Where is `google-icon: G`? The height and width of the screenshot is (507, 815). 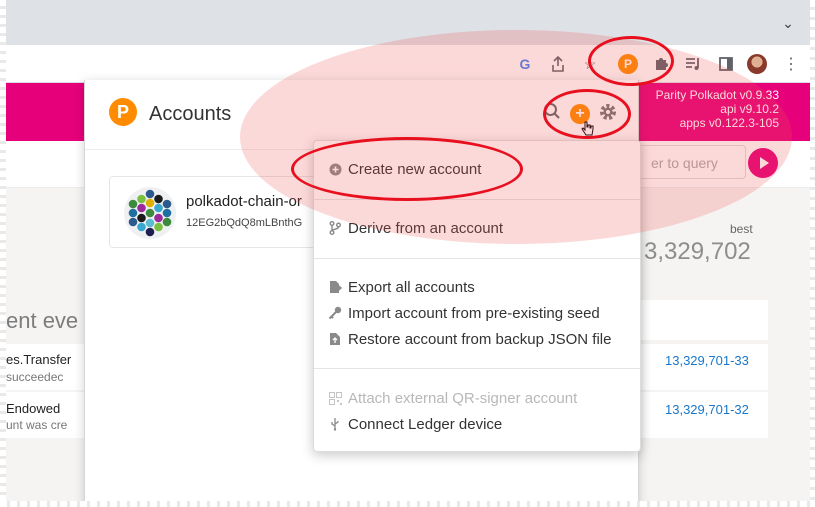 google-icon: G is located at coordinates (525, 64).